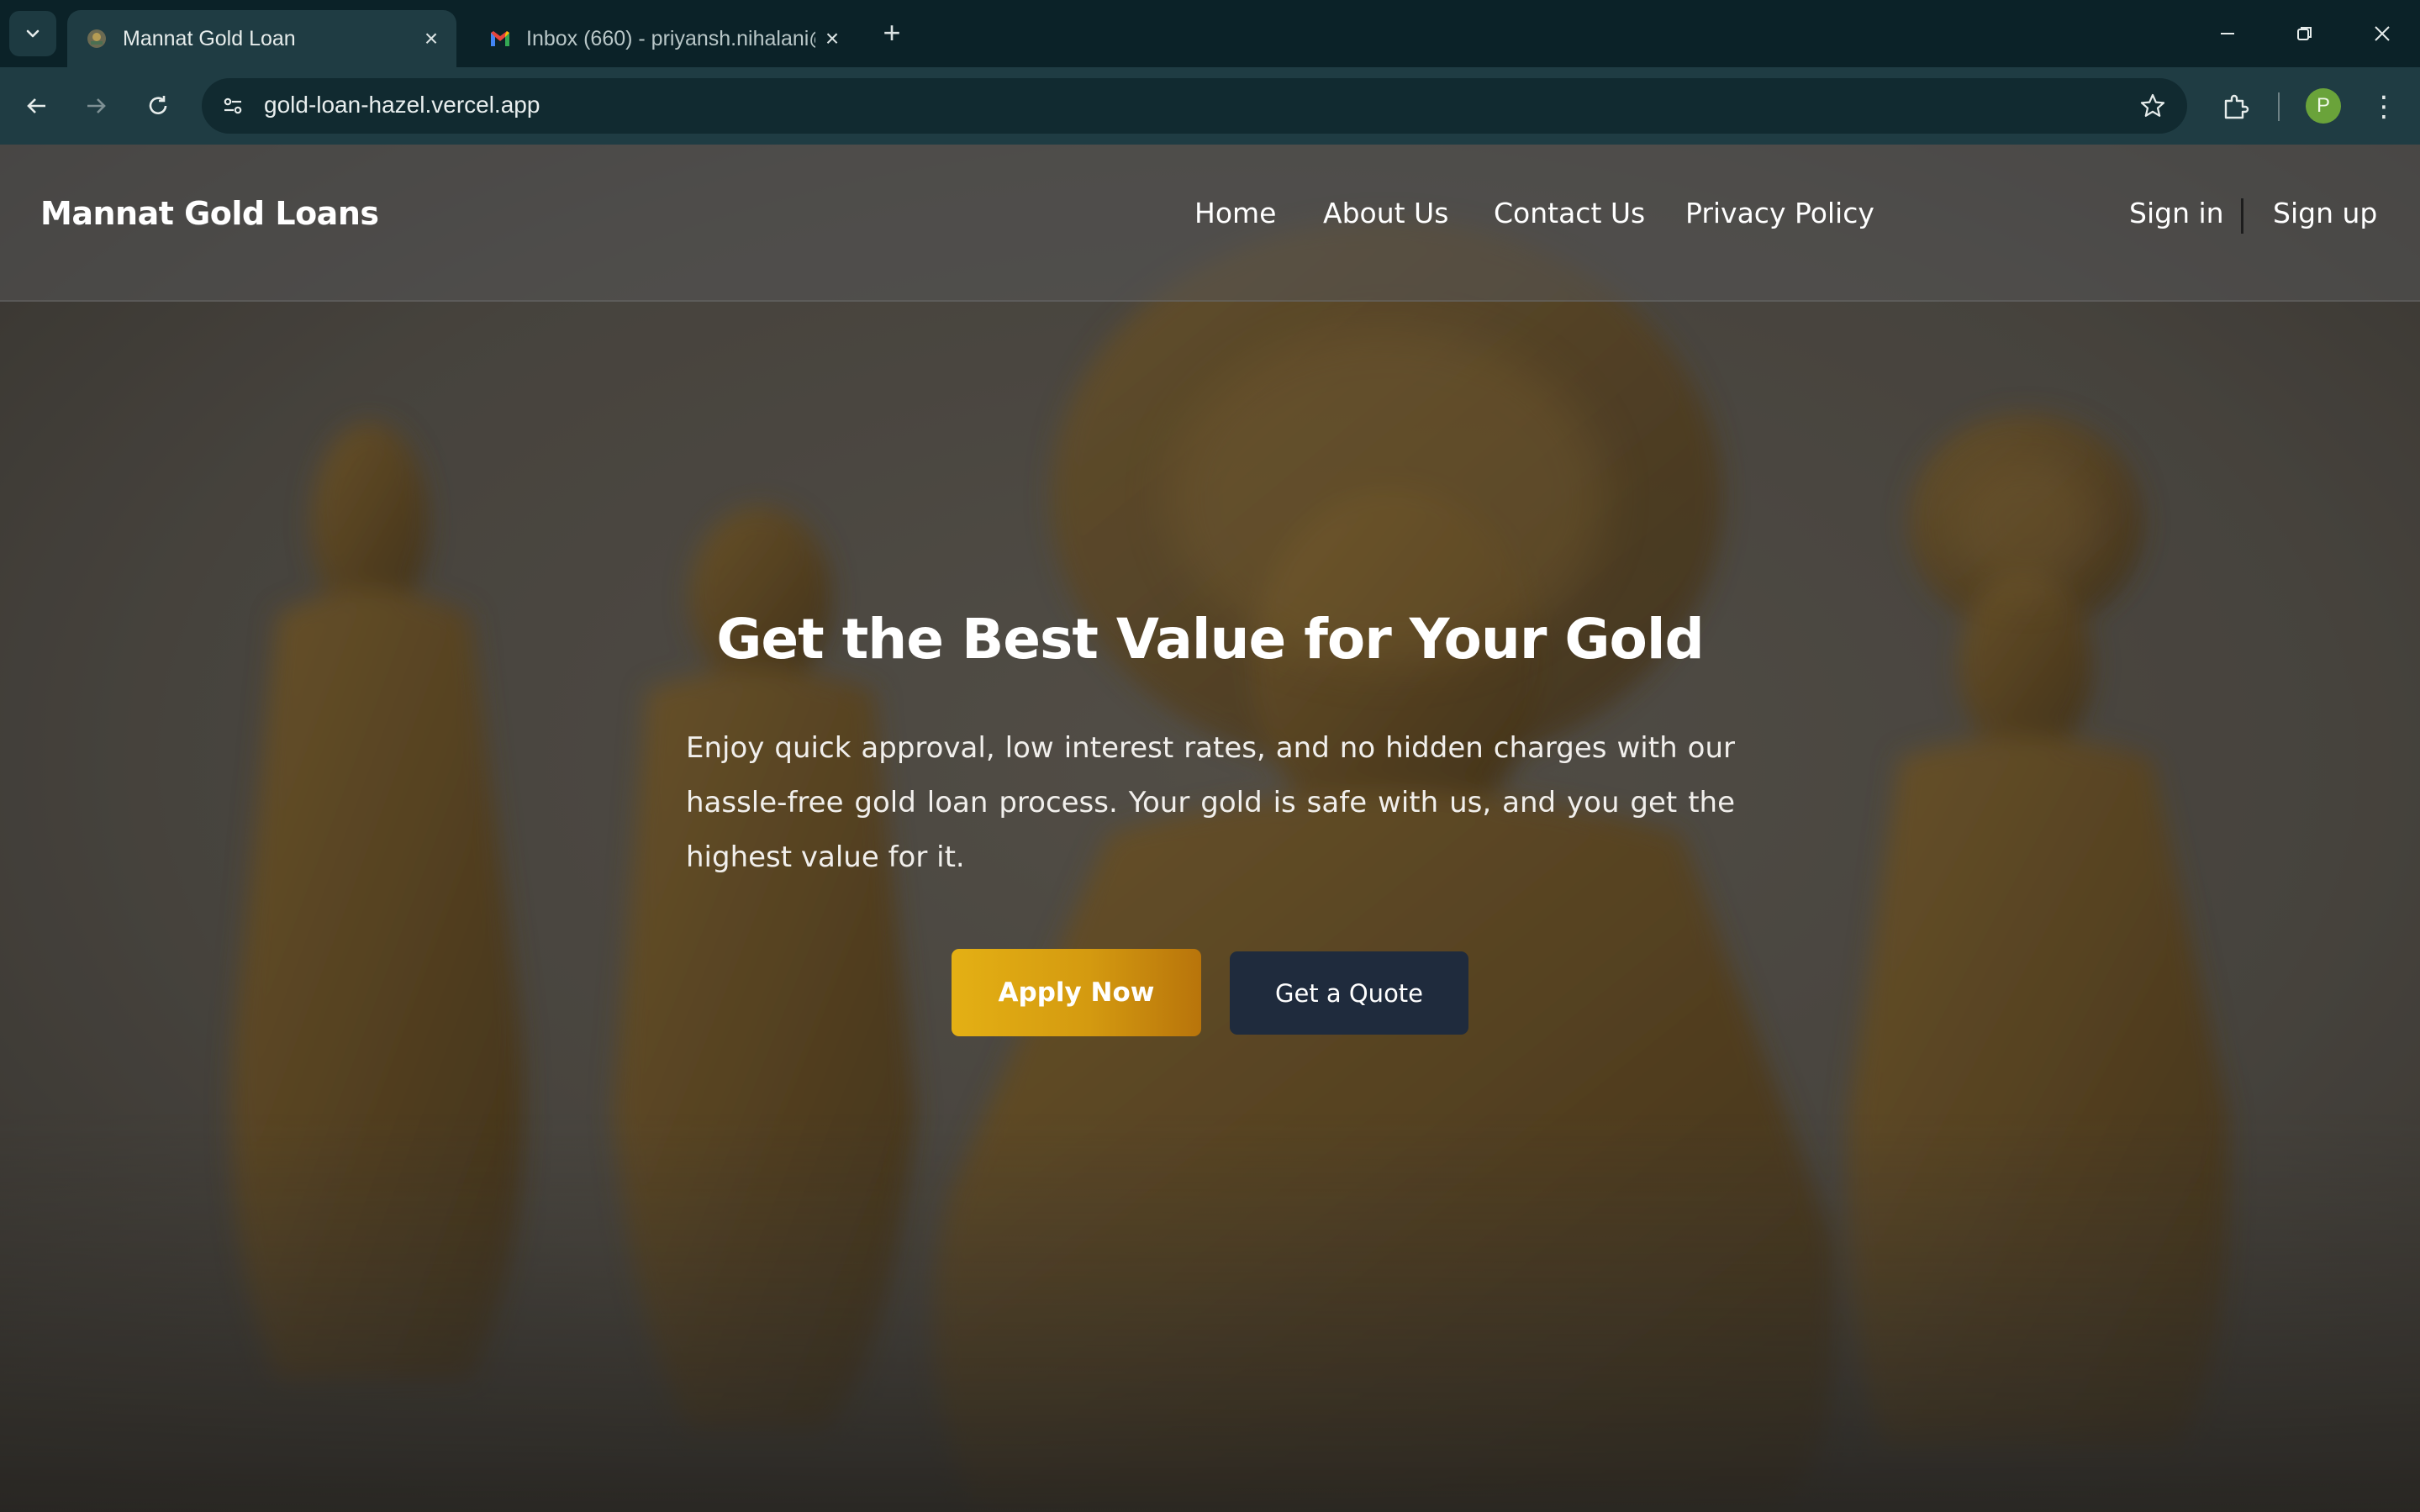 The height and width of the screenshot is (1512, 2420). Describe the element at coordinates (670, 38) in the screenshot. I see `tab-title: Inbox (660) - priyansh.nihalani@` at that location.